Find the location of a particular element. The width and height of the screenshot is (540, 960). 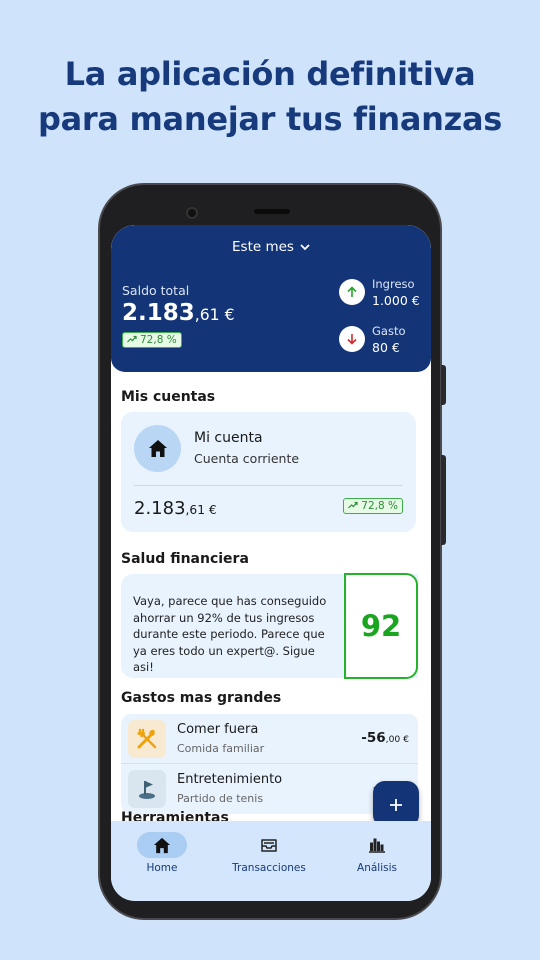

earpiece-speaker is located at coordinates (272, 211).